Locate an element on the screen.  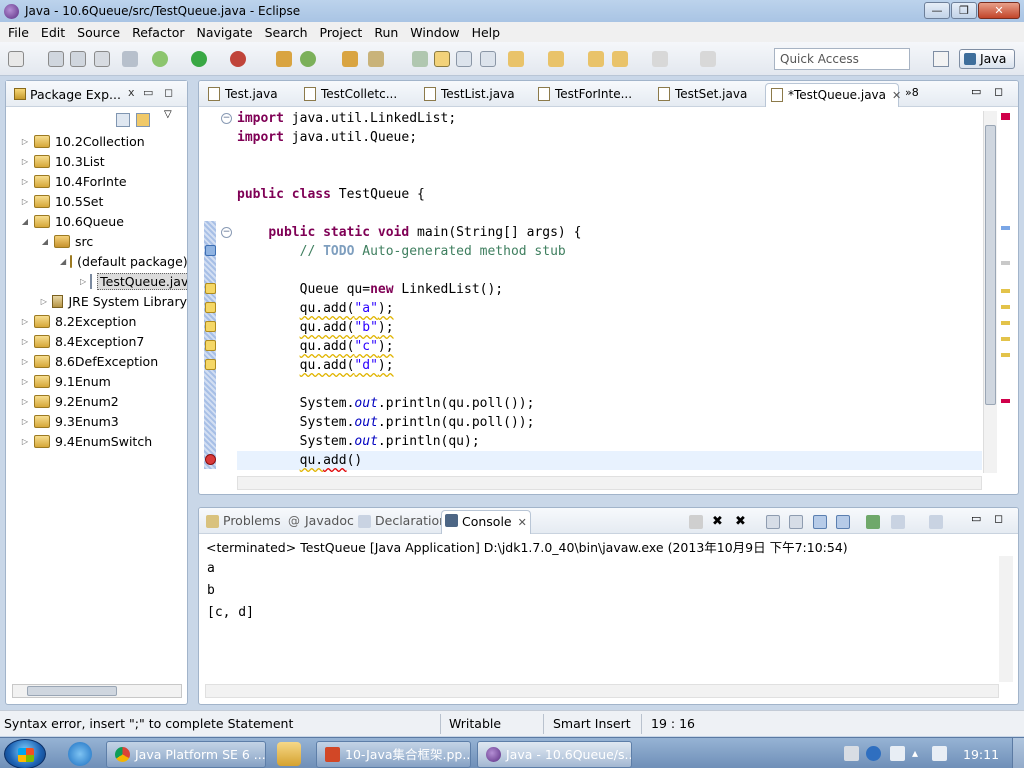
link-with-editor-icon is located at coordinates (143, 120).